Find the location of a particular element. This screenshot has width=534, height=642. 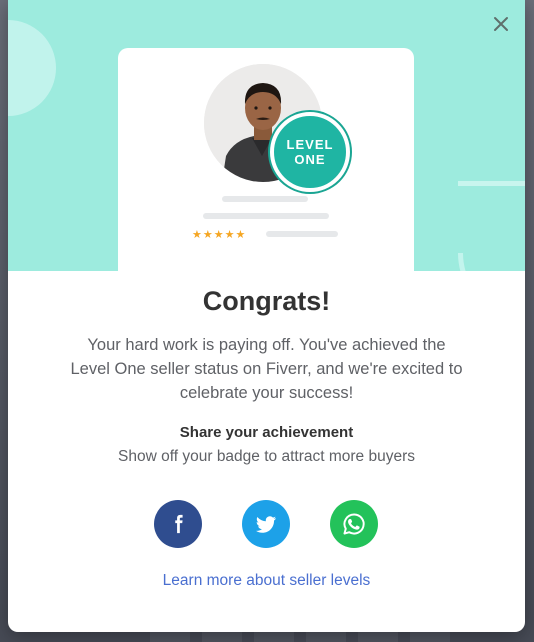

level-one-badge: LEVEL ONE is located at coordinates (310, 152).